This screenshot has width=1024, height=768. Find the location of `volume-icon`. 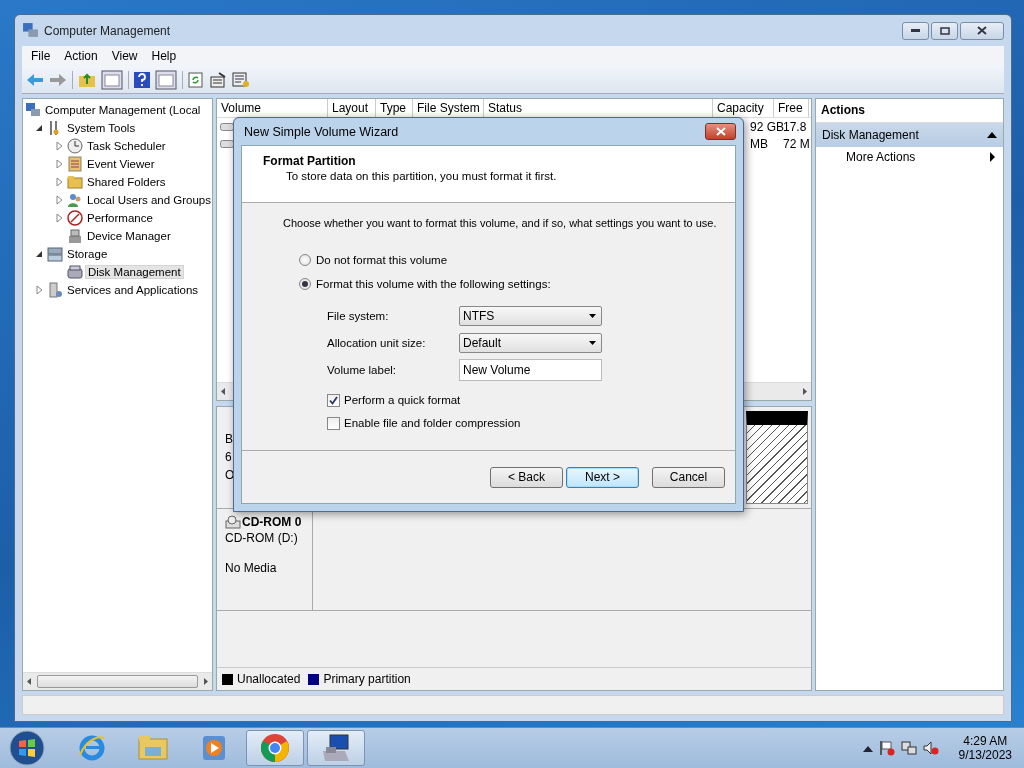

volume-icon is located at coordinates (227, 126).